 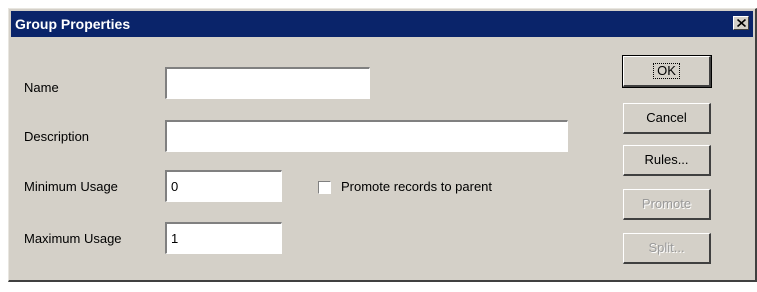 I want to click on ok-button-label: OK, so click(x=666, y=71).